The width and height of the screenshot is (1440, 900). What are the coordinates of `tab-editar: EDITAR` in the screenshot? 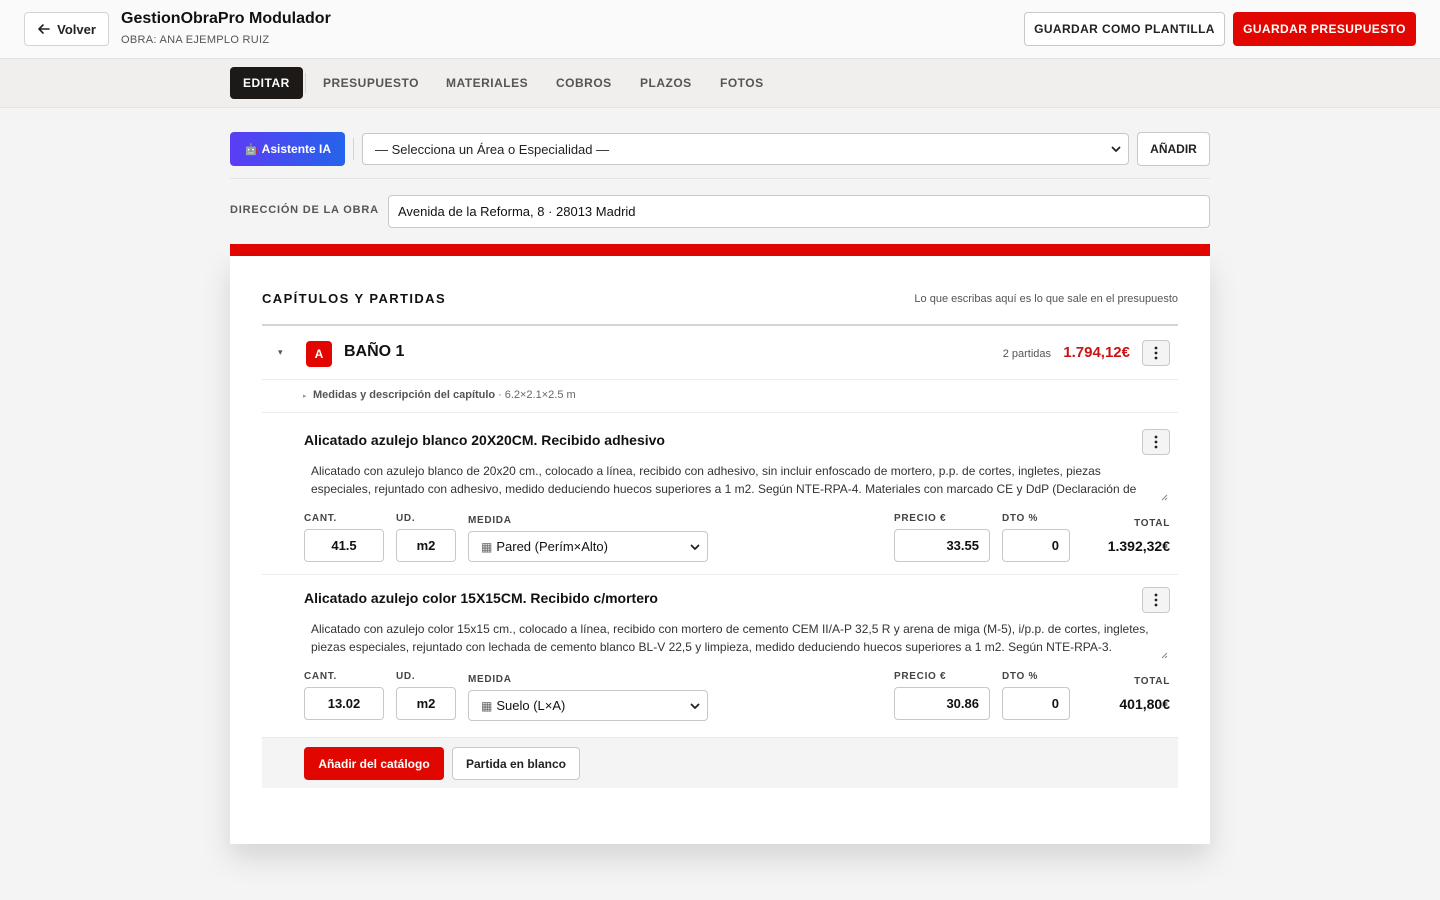 It's located at (266, 83).